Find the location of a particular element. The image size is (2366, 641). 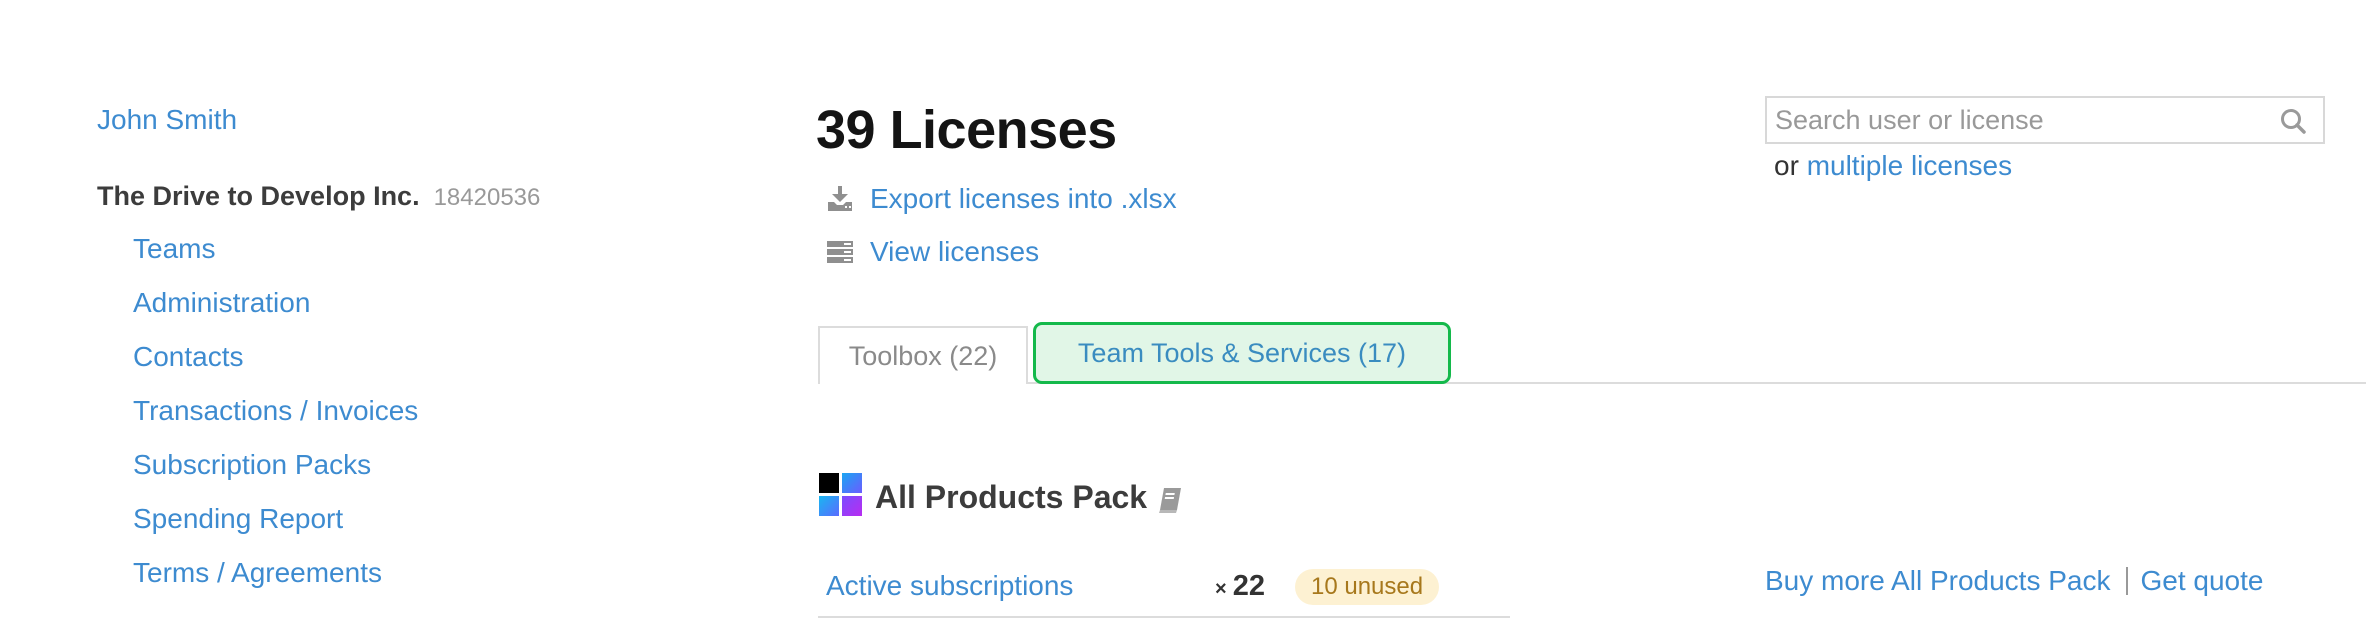

sidebar-item-spending-report: Spending Report is located at coordinates (238, 518).